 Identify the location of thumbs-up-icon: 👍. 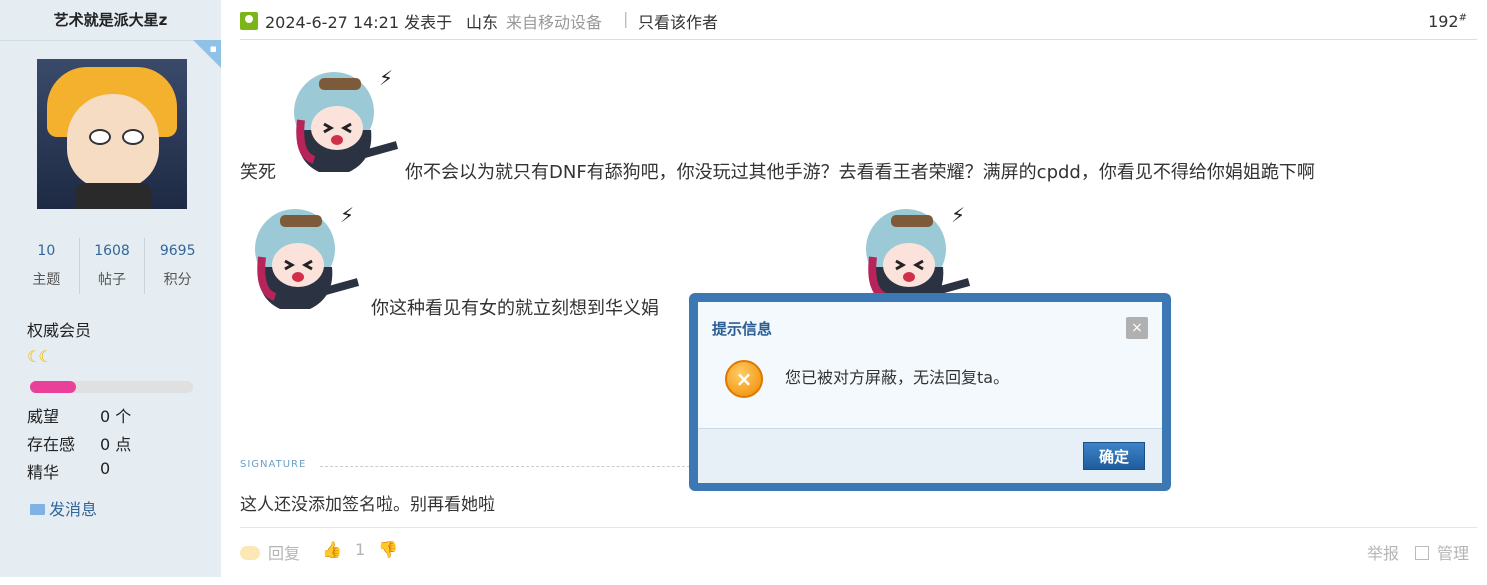
(332, 549).